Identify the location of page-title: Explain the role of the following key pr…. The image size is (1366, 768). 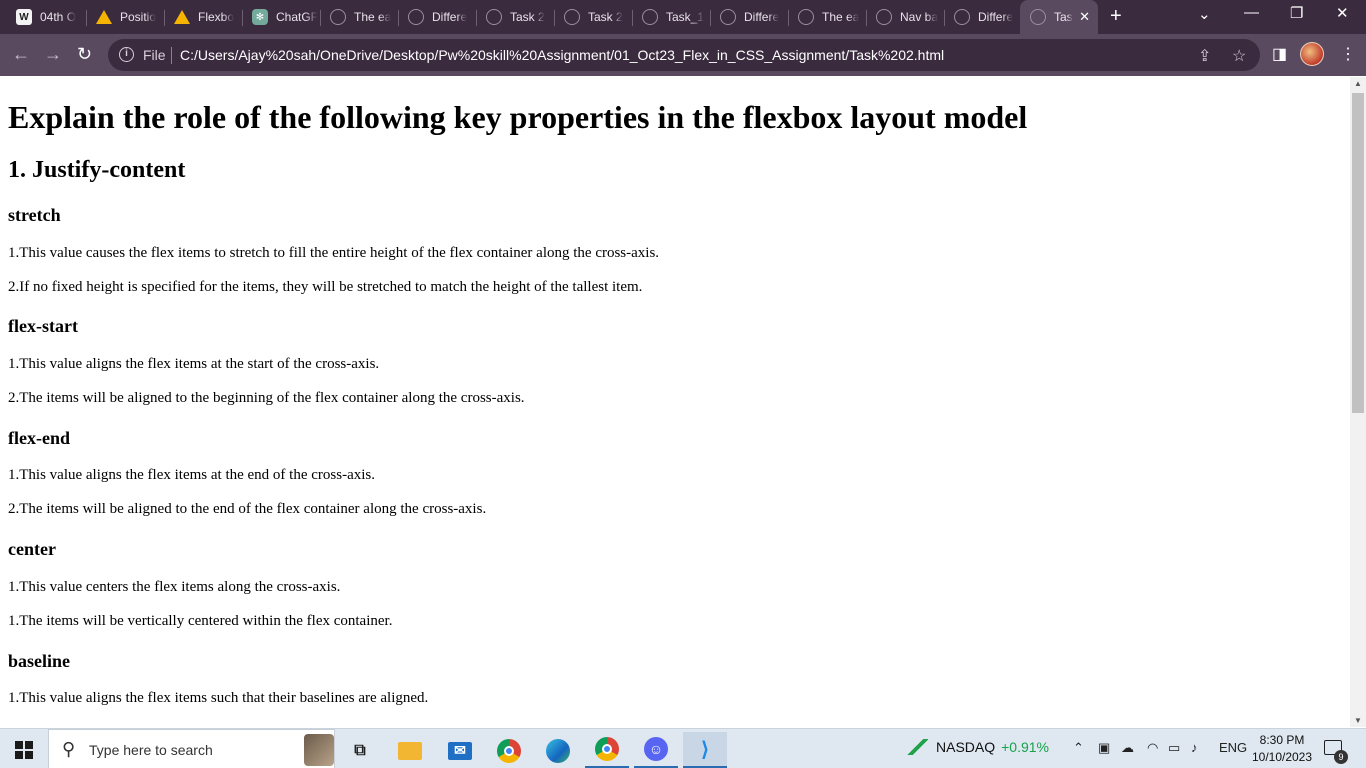
(518, 117).